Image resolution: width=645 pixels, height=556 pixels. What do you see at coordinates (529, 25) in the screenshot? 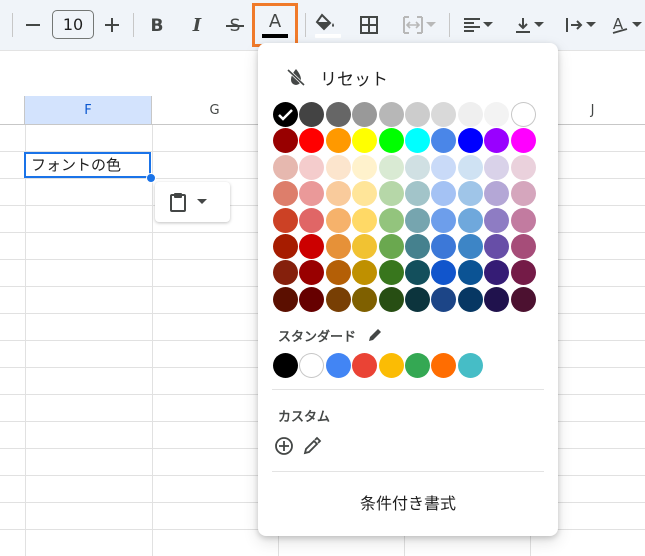
I see `vertical-align-button` at bounding box center [529, 25].